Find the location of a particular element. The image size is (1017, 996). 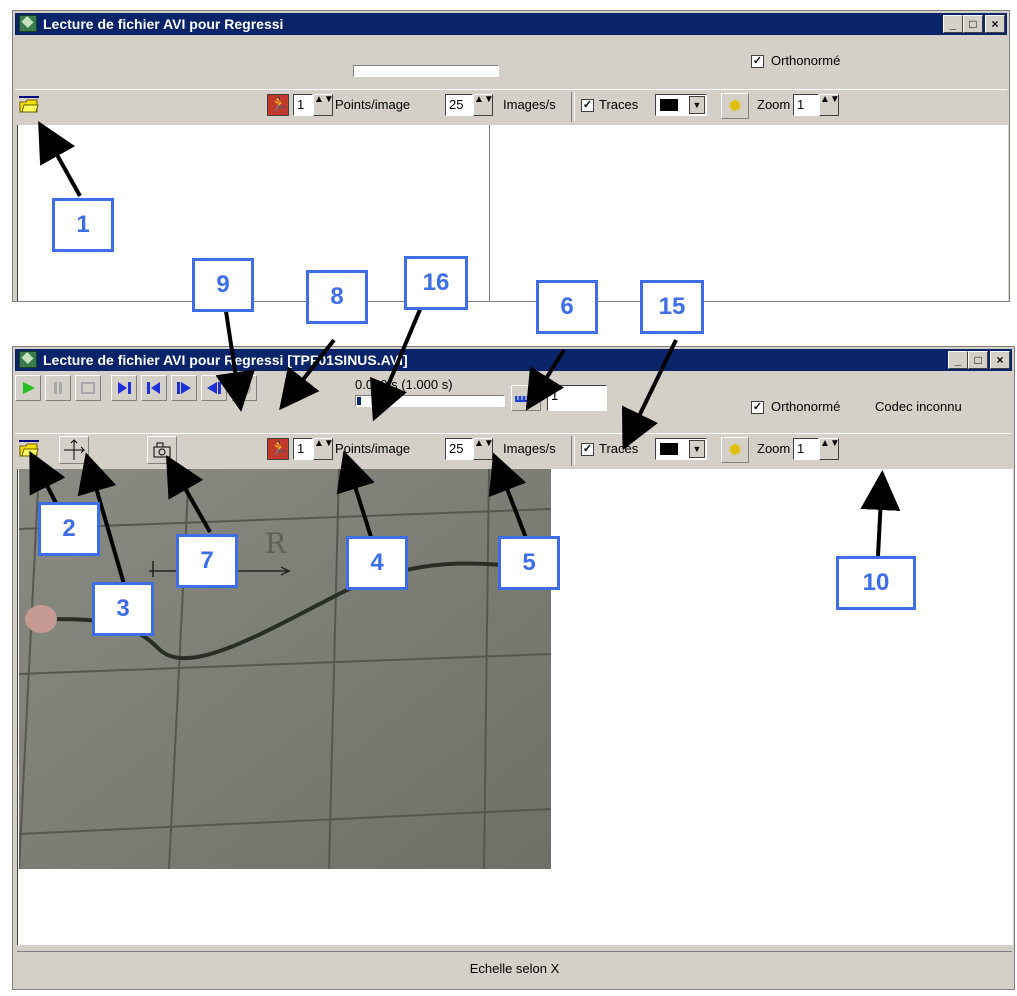

callout-10: 10 is located at coordinates (876, 583).